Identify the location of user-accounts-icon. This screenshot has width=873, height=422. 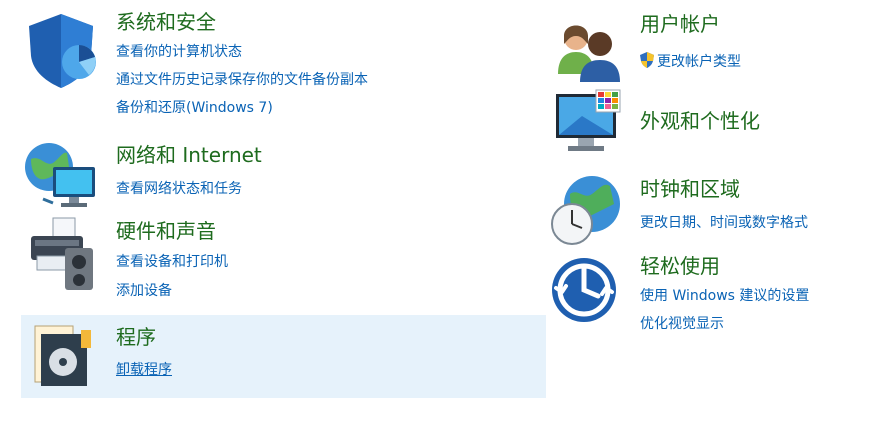
(588, 52).